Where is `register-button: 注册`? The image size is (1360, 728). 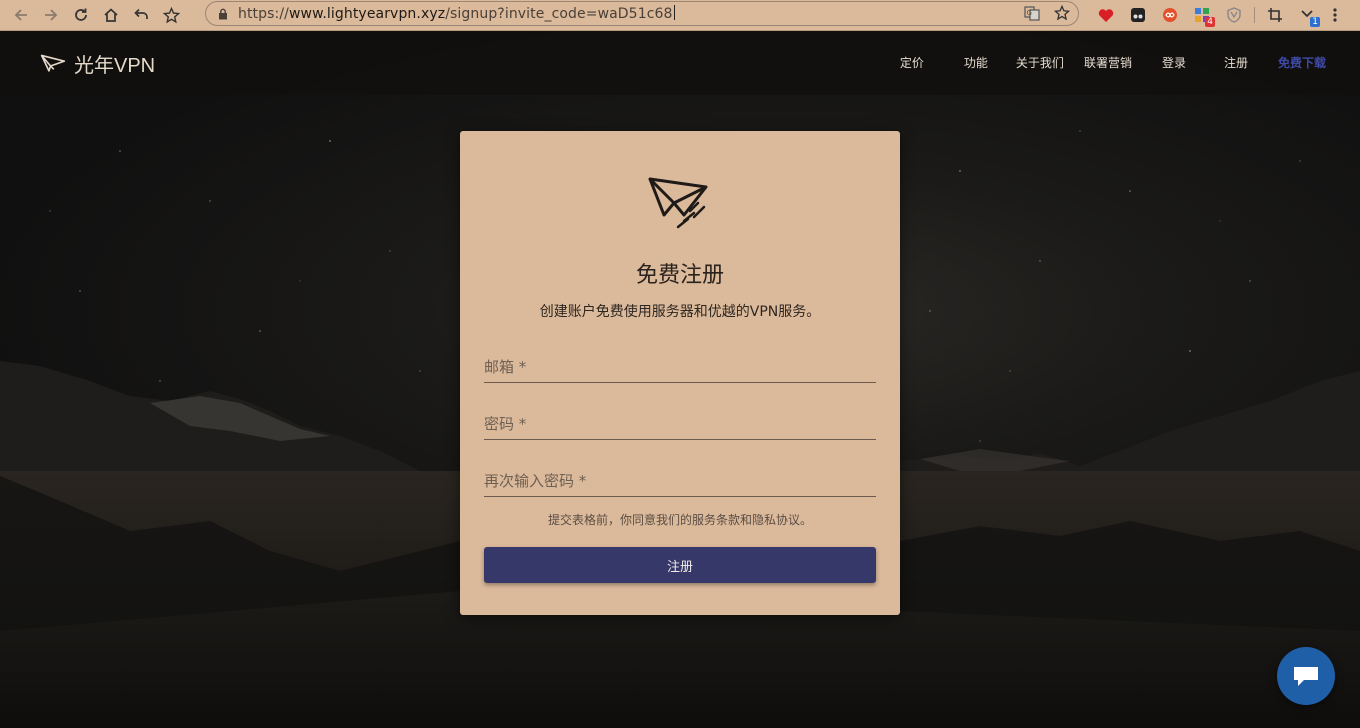 register-button: 注册 is located at coordinates (680, 565).